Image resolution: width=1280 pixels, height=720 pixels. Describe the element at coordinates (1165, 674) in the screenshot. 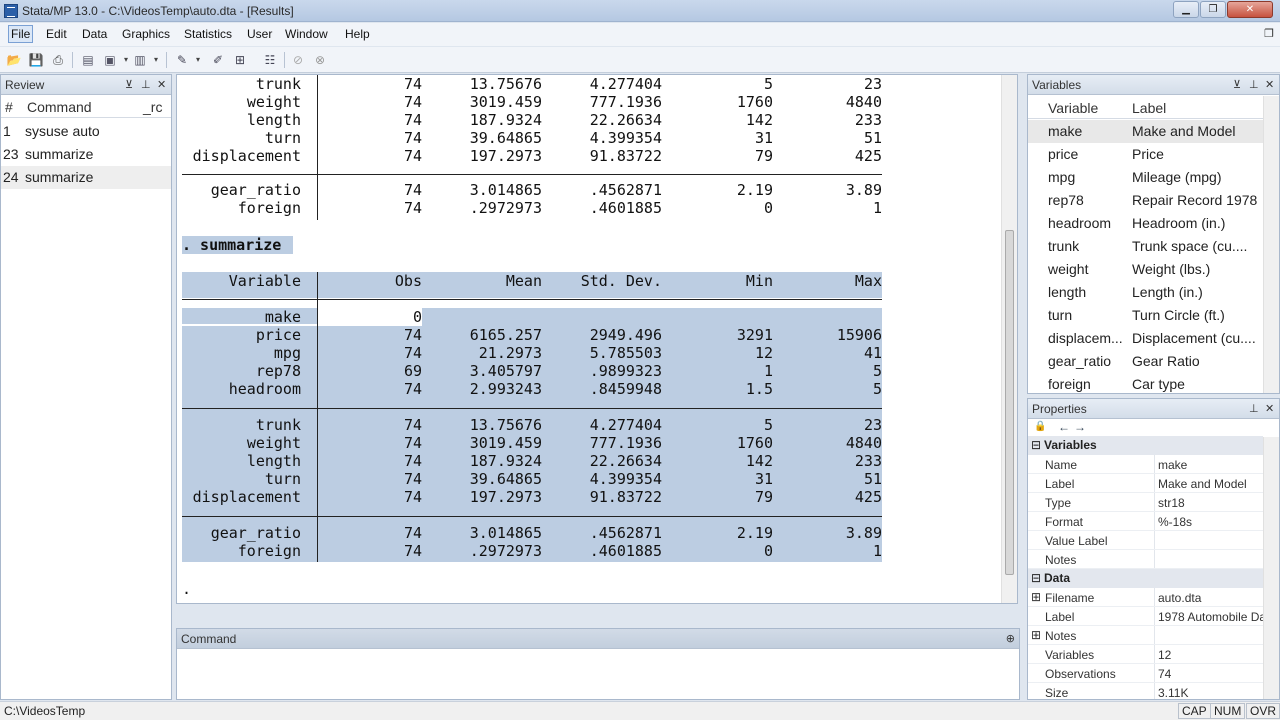

I see `property-value: 74` at that location.